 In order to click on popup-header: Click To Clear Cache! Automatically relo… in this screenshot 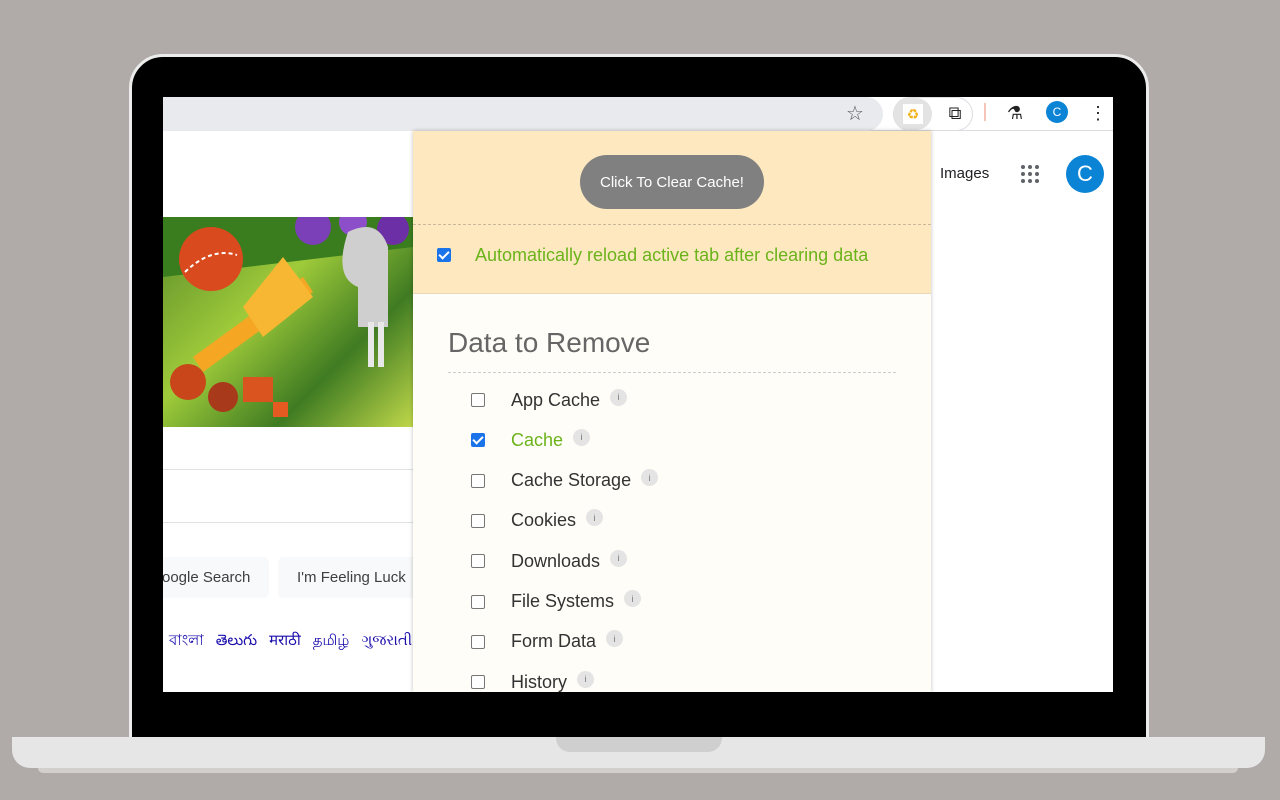, I will do `click(672, 212)`.